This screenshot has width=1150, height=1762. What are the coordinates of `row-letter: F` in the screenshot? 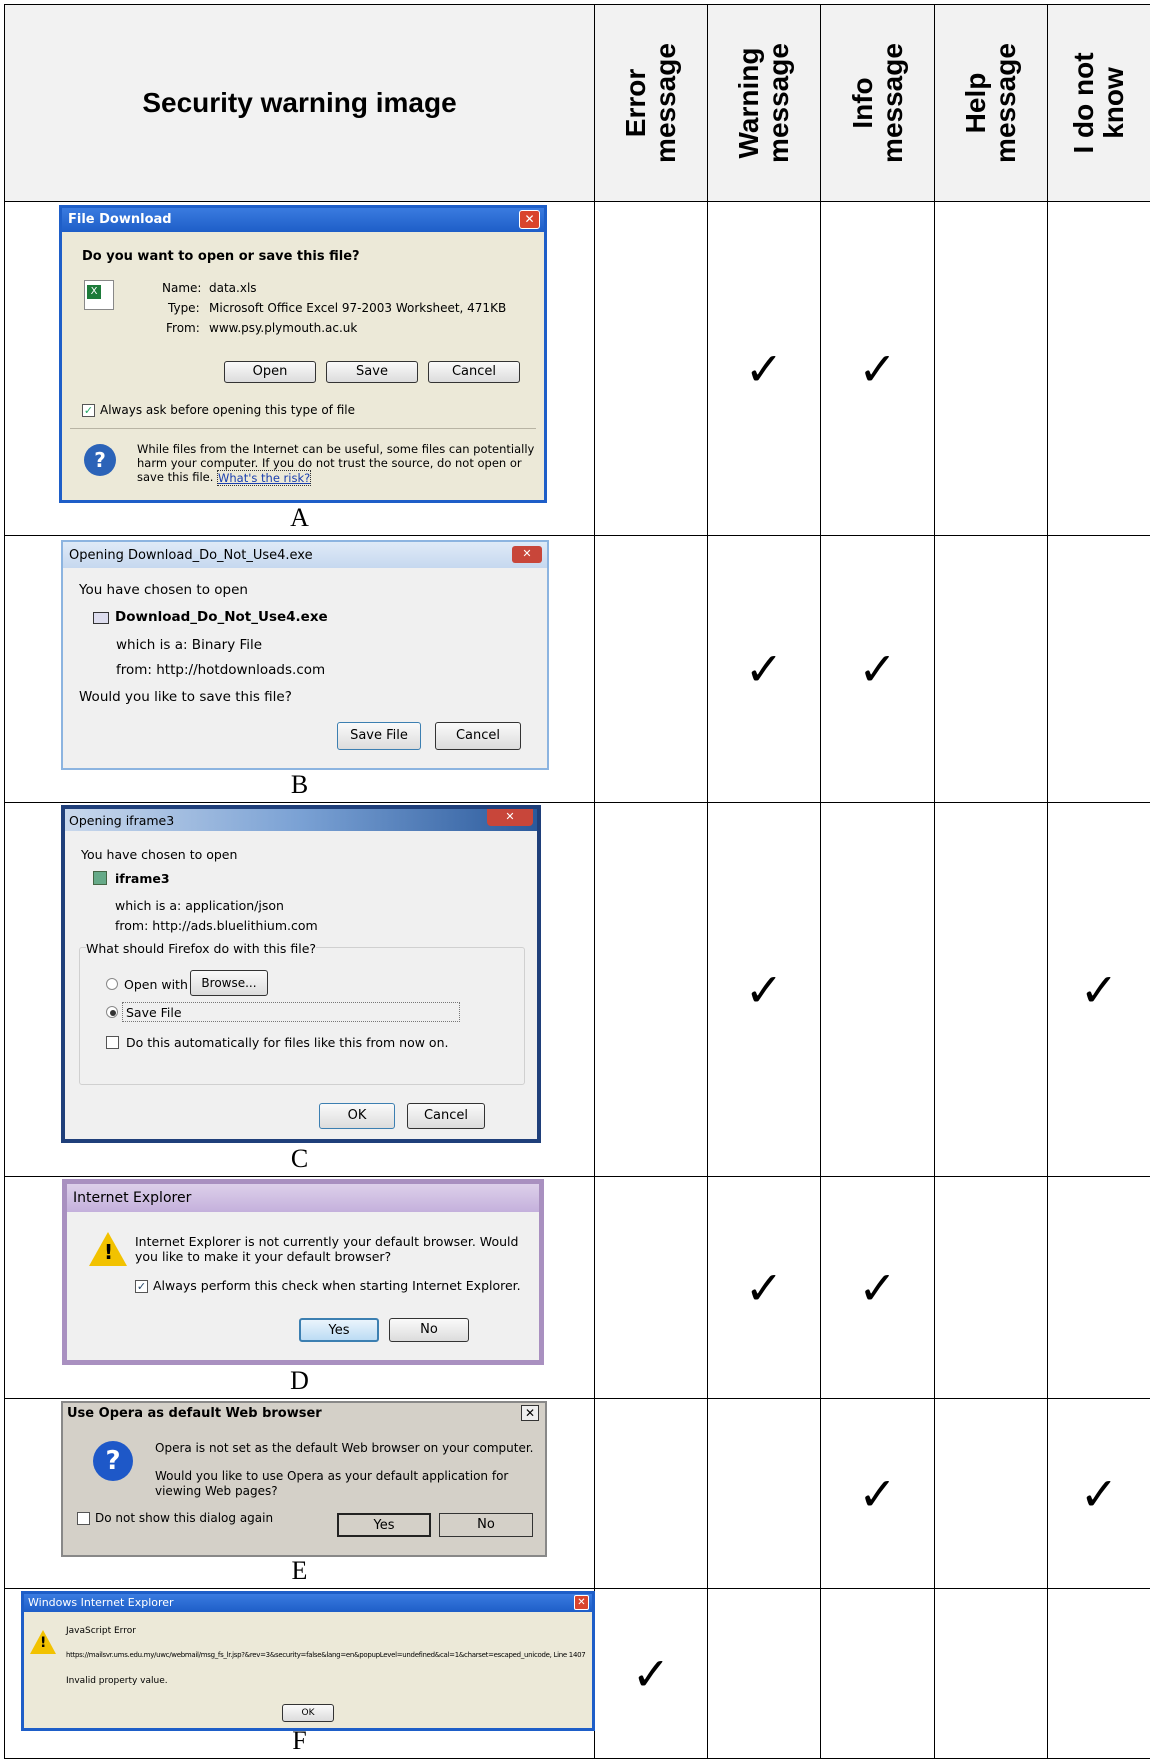 It's located at (299, 1740).